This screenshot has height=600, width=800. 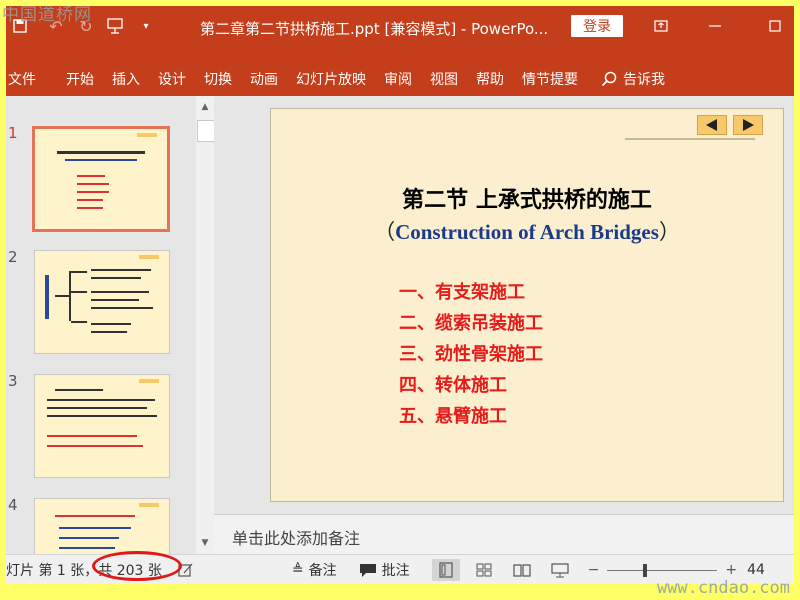 What do you see at coordinates (756, 570) in the screenshot?
I see `zoom-level: 44` at bounding box center [756, 570].